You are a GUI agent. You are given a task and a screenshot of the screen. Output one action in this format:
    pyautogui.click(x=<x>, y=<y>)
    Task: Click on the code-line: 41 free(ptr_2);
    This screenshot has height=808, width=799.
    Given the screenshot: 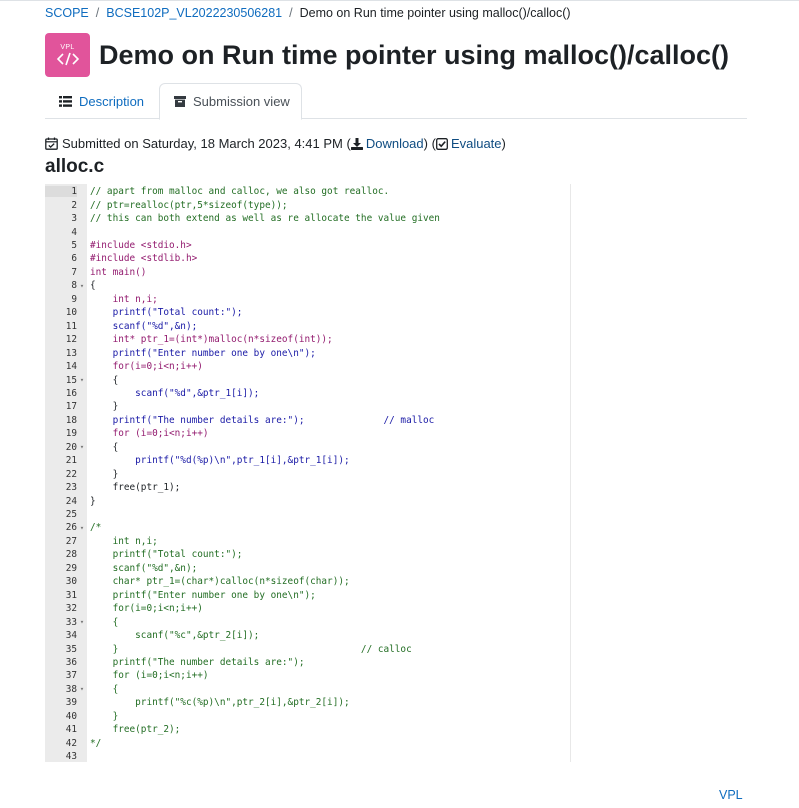 What is the action you would take?
    pyautogui.click(x=396, y=729)
    